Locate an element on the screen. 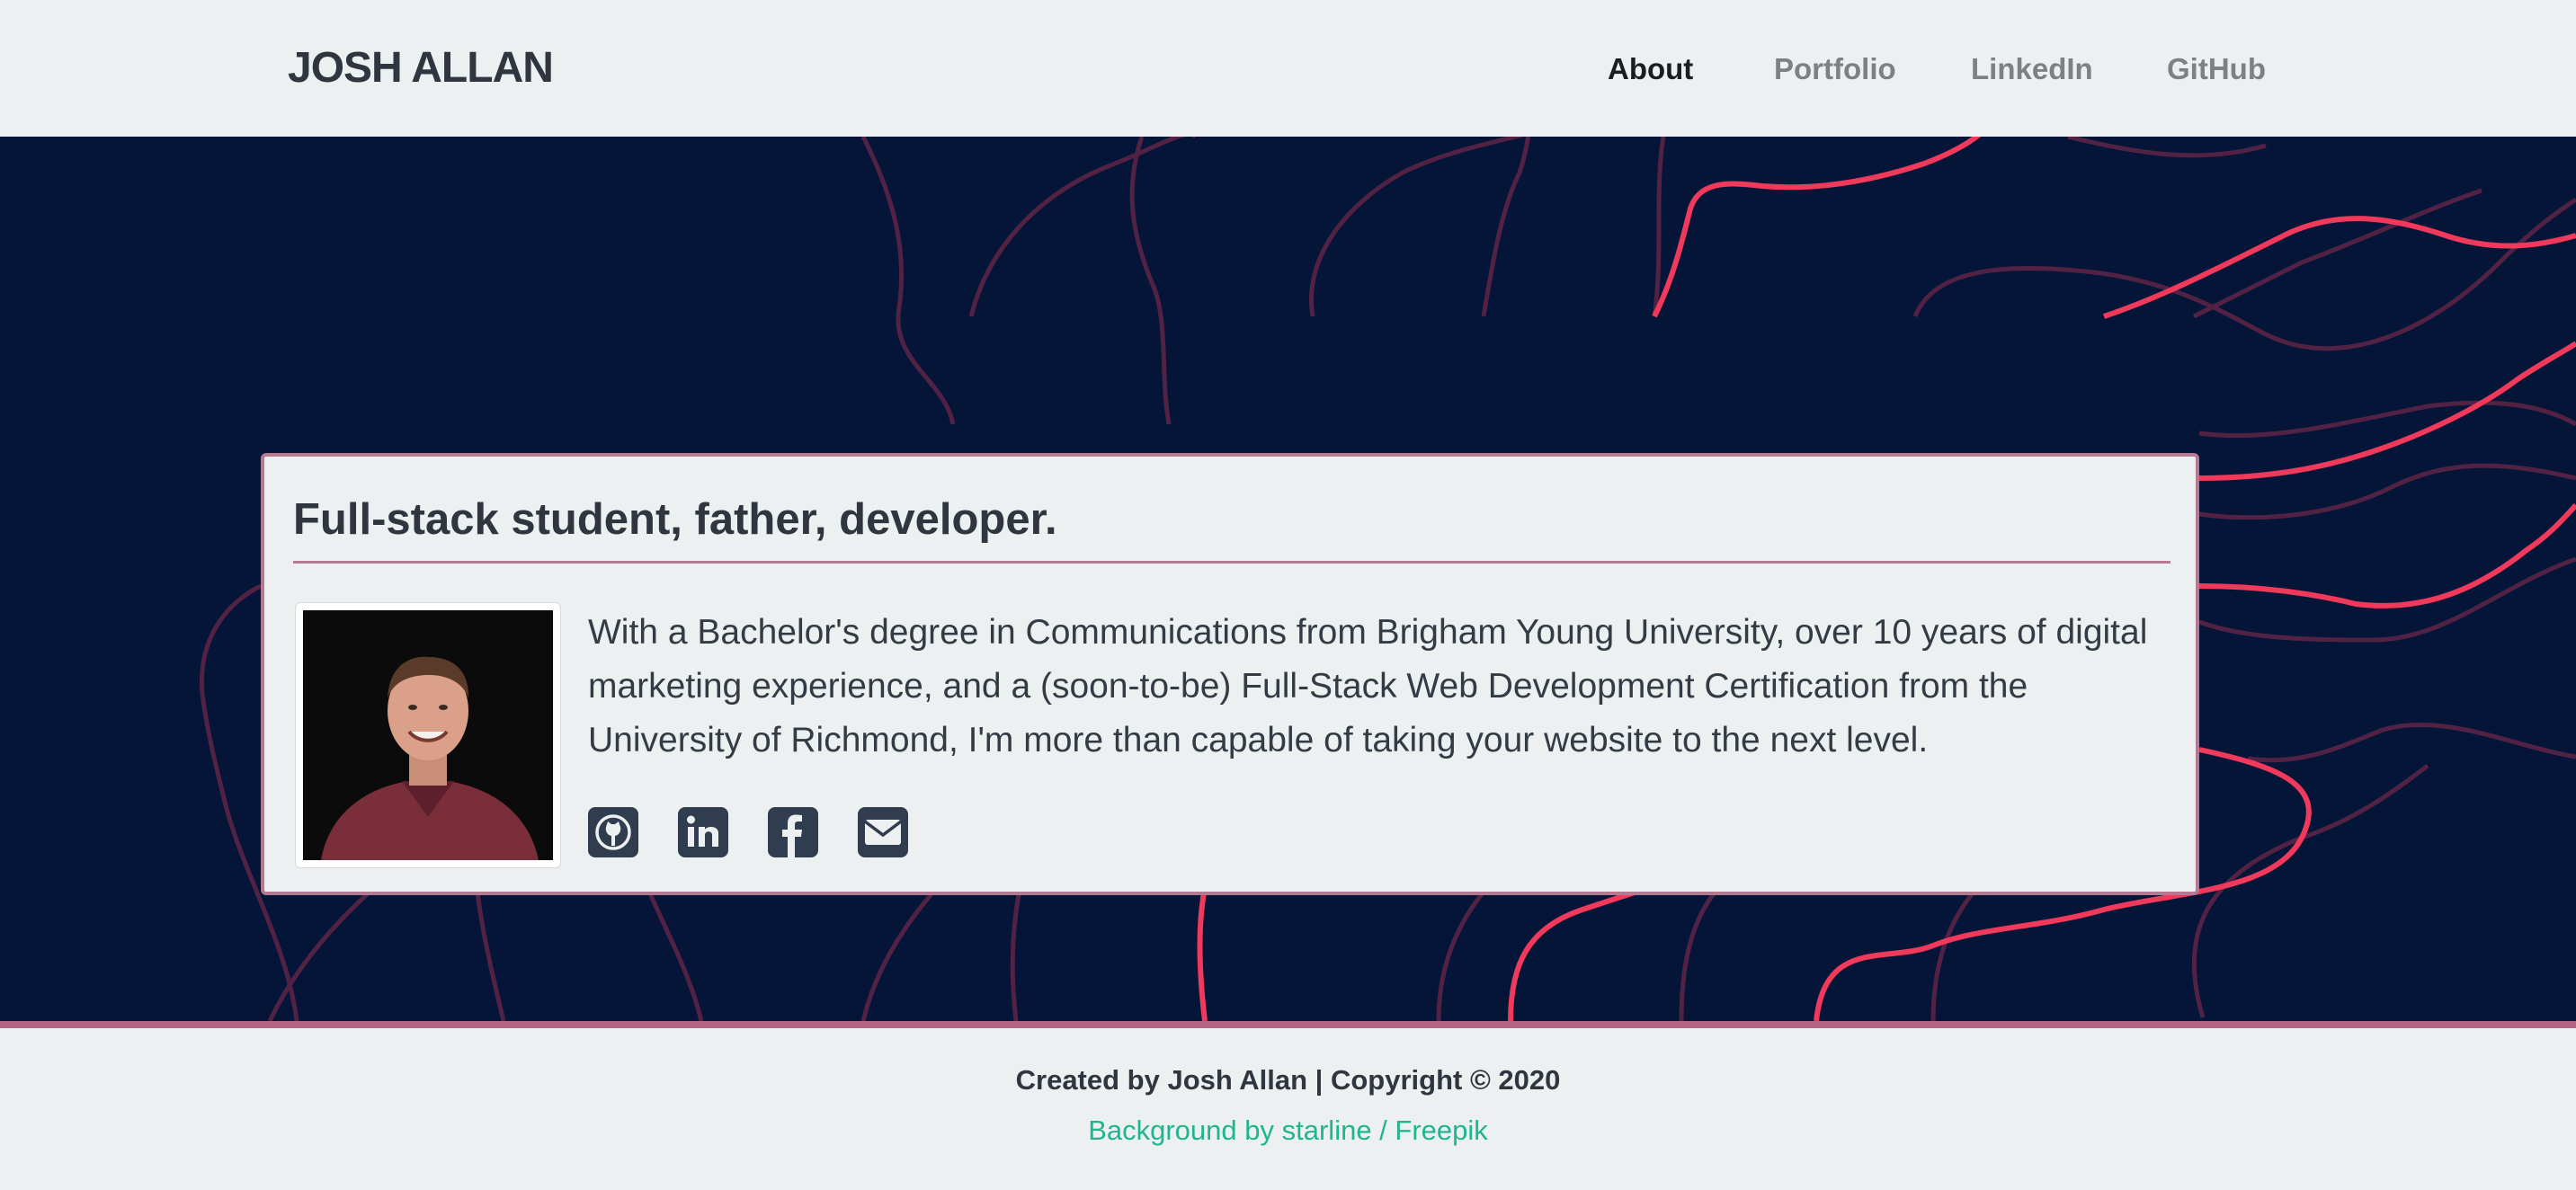 Image resolution: width=2576 pixels, height=1190 pixels. profile-photo-frame is located at coordinates (428, 735).